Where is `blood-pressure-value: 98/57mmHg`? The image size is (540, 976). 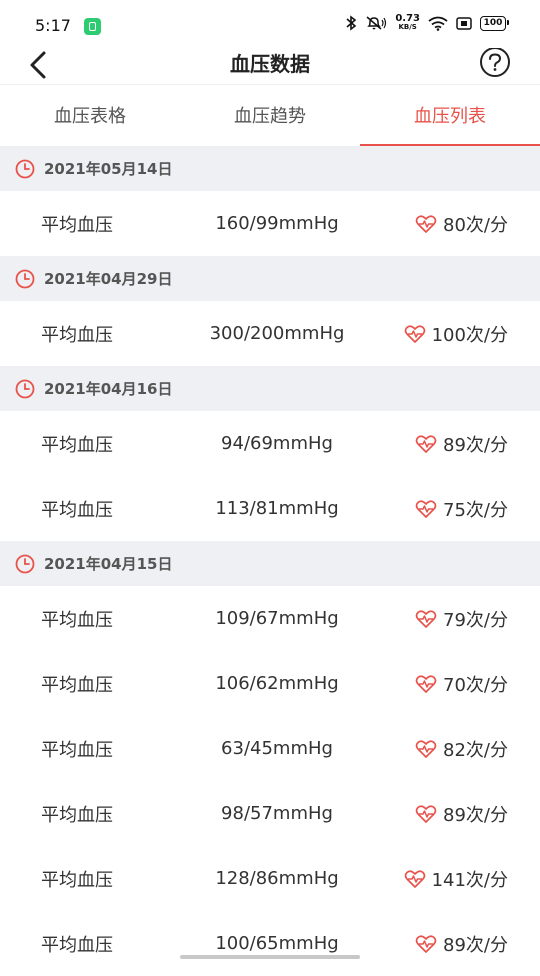 blood-pressure-value: 98/57mmHg is located at coordinates (277, 813).